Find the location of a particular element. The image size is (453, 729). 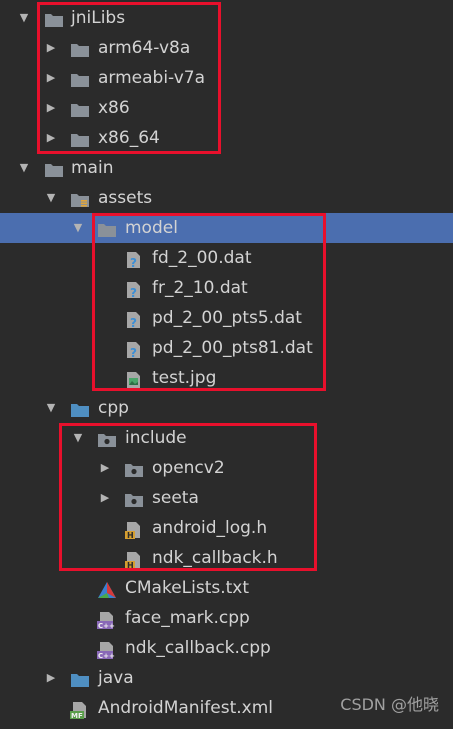

tree-item-armeabi-v7a: ▶ armeabi-v7a is located at coordinates (226, 78).